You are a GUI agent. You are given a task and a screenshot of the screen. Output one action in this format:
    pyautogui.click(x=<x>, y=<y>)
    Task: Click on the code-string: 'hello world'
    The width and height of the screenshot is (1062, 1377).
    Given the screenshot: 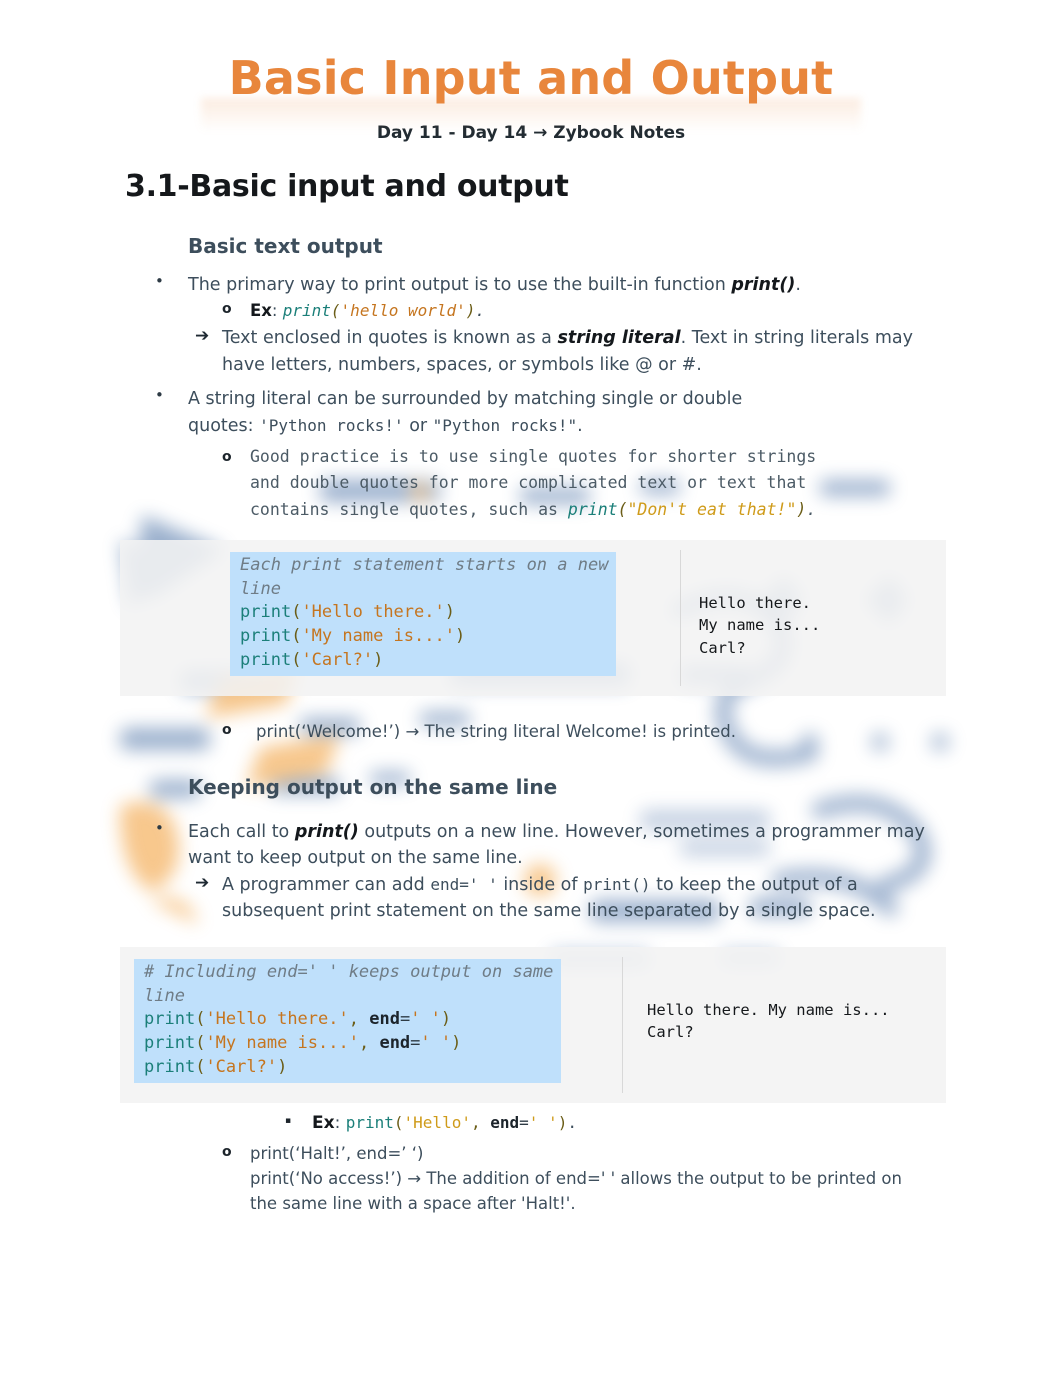 What is the action you would take?
    pyautogui.click(x=403, y=311)
    